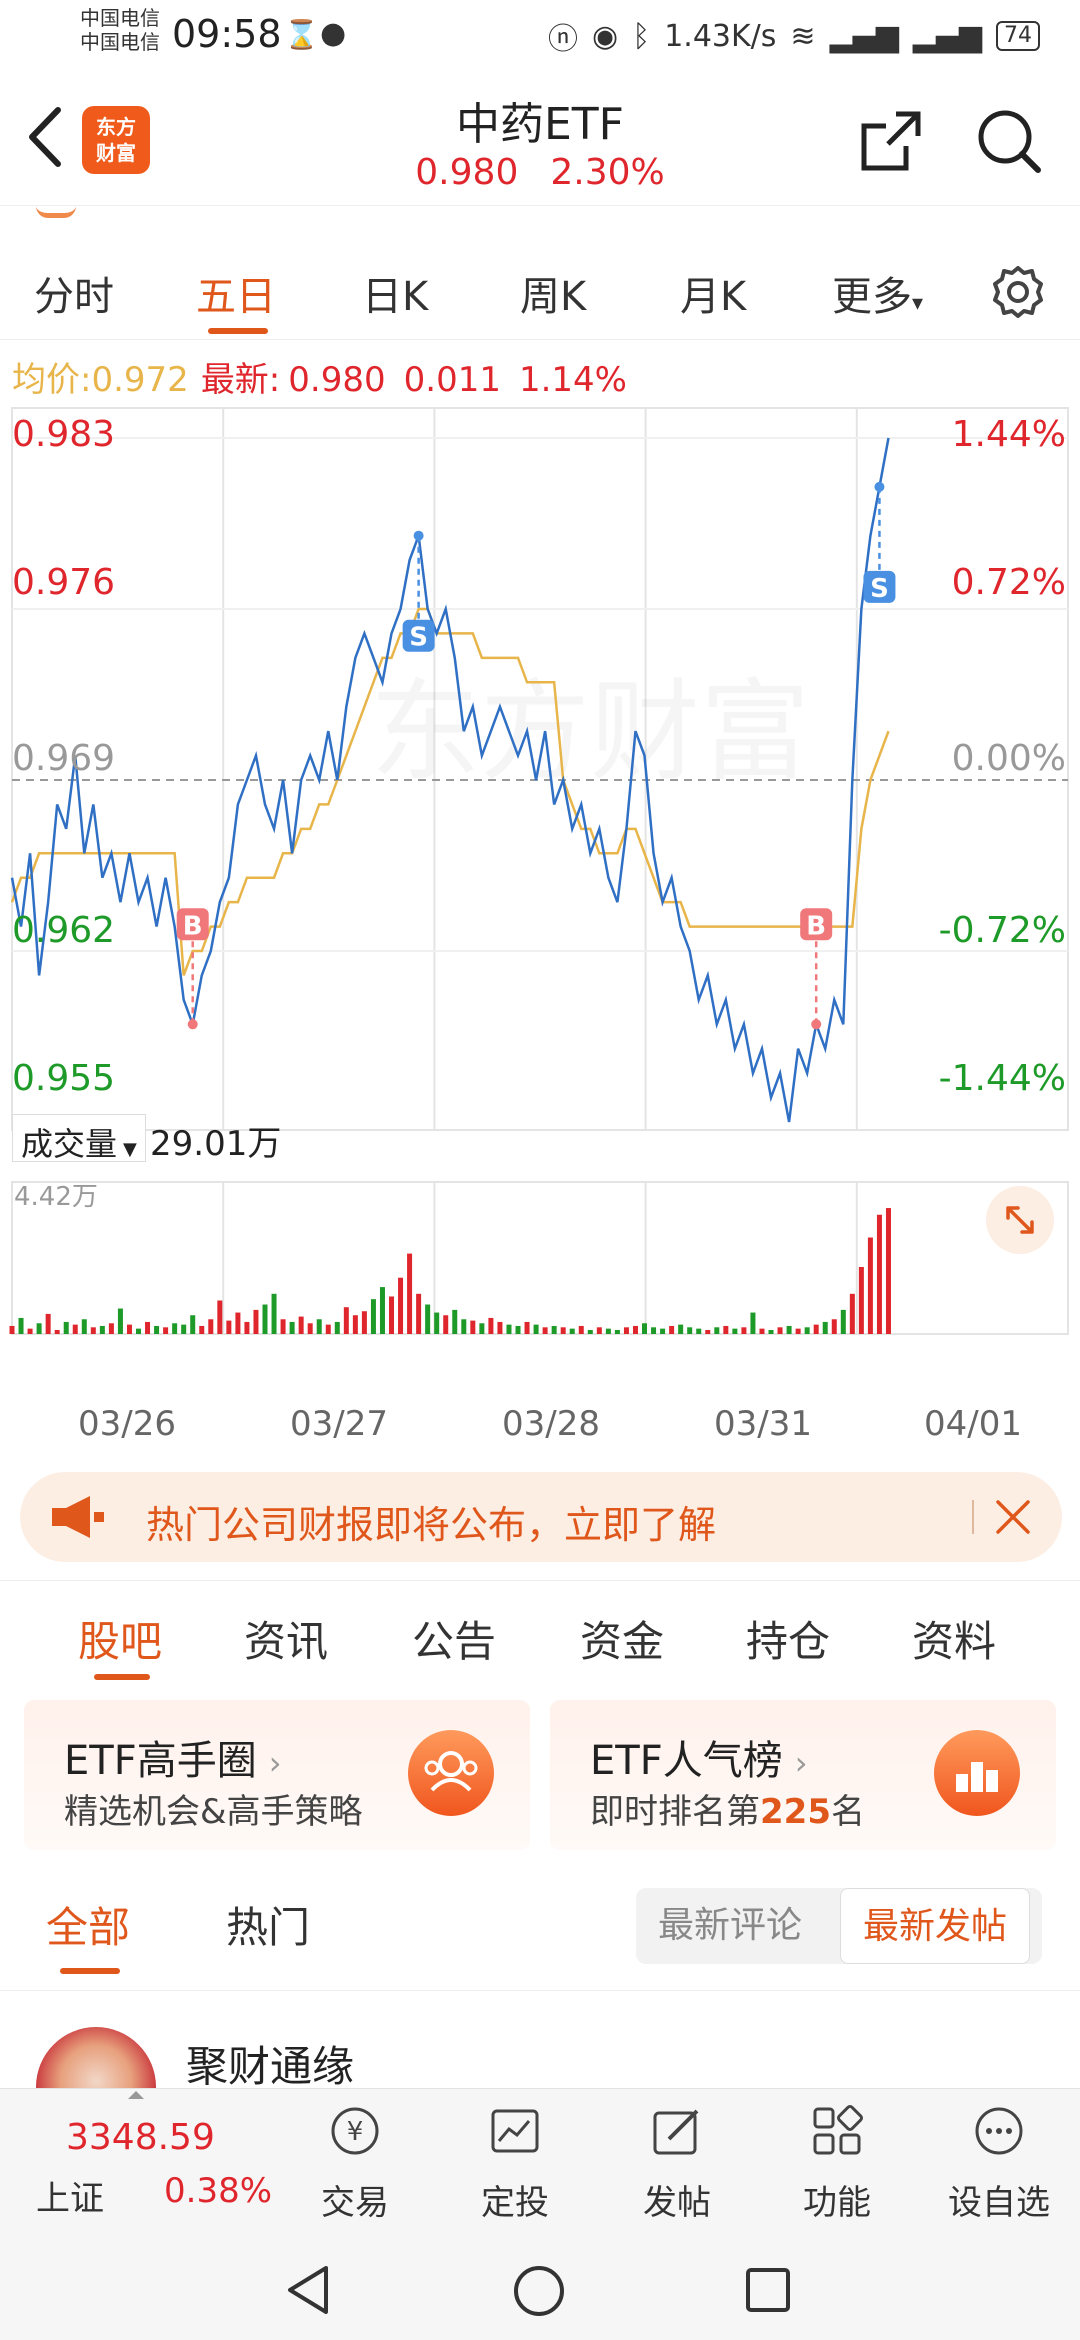 The image size is (1080, 2340). I want to click on tab-intraday: 分时, so click(74, 293).